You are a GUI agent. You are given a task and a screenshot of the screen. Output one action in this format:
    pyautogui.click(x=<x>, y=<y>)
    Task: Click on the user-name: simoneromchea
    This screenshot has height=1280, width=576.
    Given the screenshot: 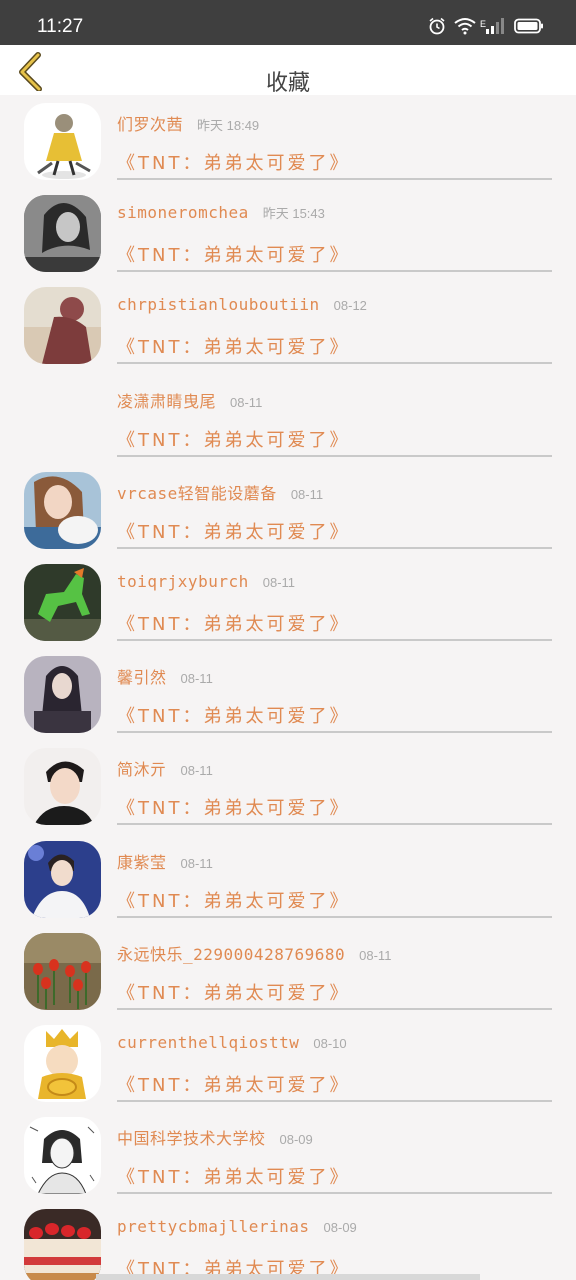 What is the action you would take?
    pyautogui.click(x=183, y=213)
    